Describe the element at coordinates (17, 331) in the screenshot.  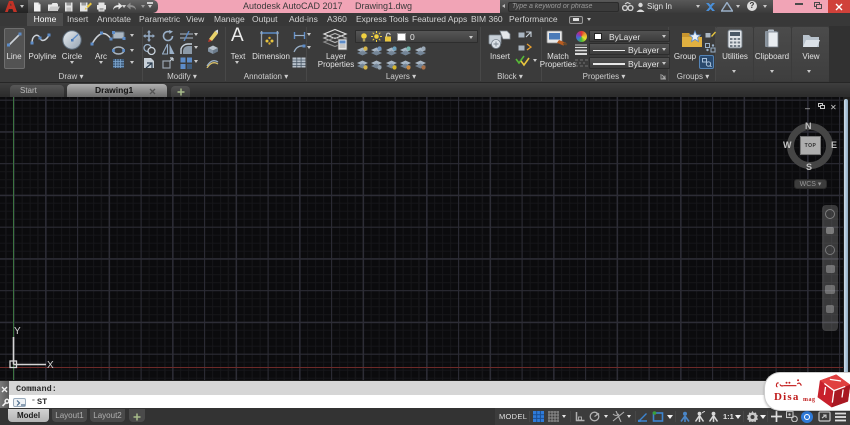
I see `svg-text: Y` at that location.